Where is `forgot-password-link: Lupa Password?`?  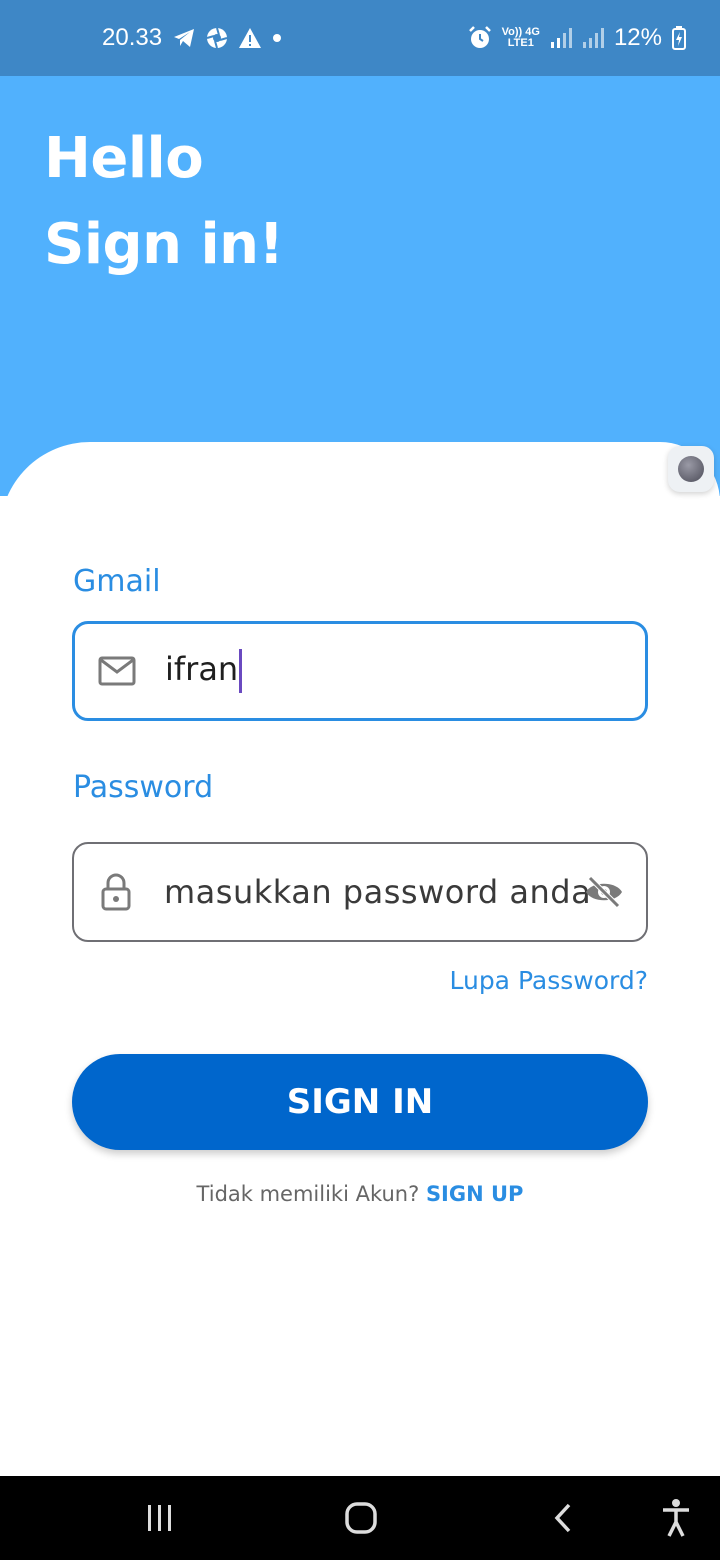
forgot-password-link: Lupa Password? is located at coordinates (548, 980).